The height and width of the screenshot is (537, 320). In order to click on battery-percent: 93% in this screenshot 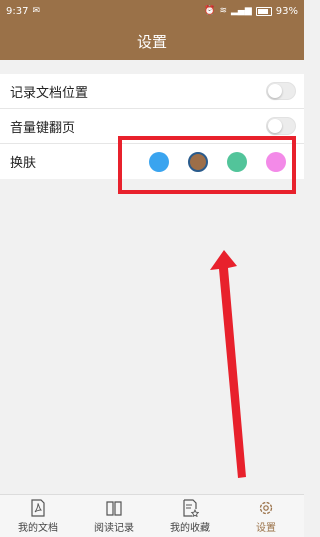, I will do `click(286, 11)`.